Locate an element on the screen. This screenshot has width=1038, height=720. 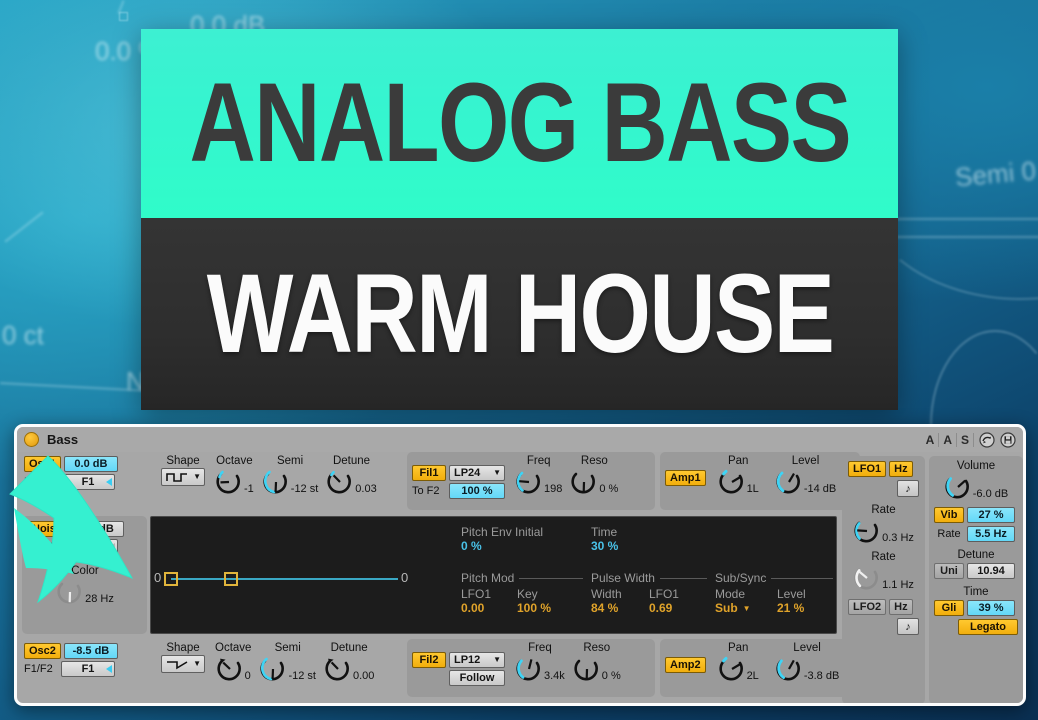
osc2-detune-control: Detune 0.00 is located at coordinates (349, 662).